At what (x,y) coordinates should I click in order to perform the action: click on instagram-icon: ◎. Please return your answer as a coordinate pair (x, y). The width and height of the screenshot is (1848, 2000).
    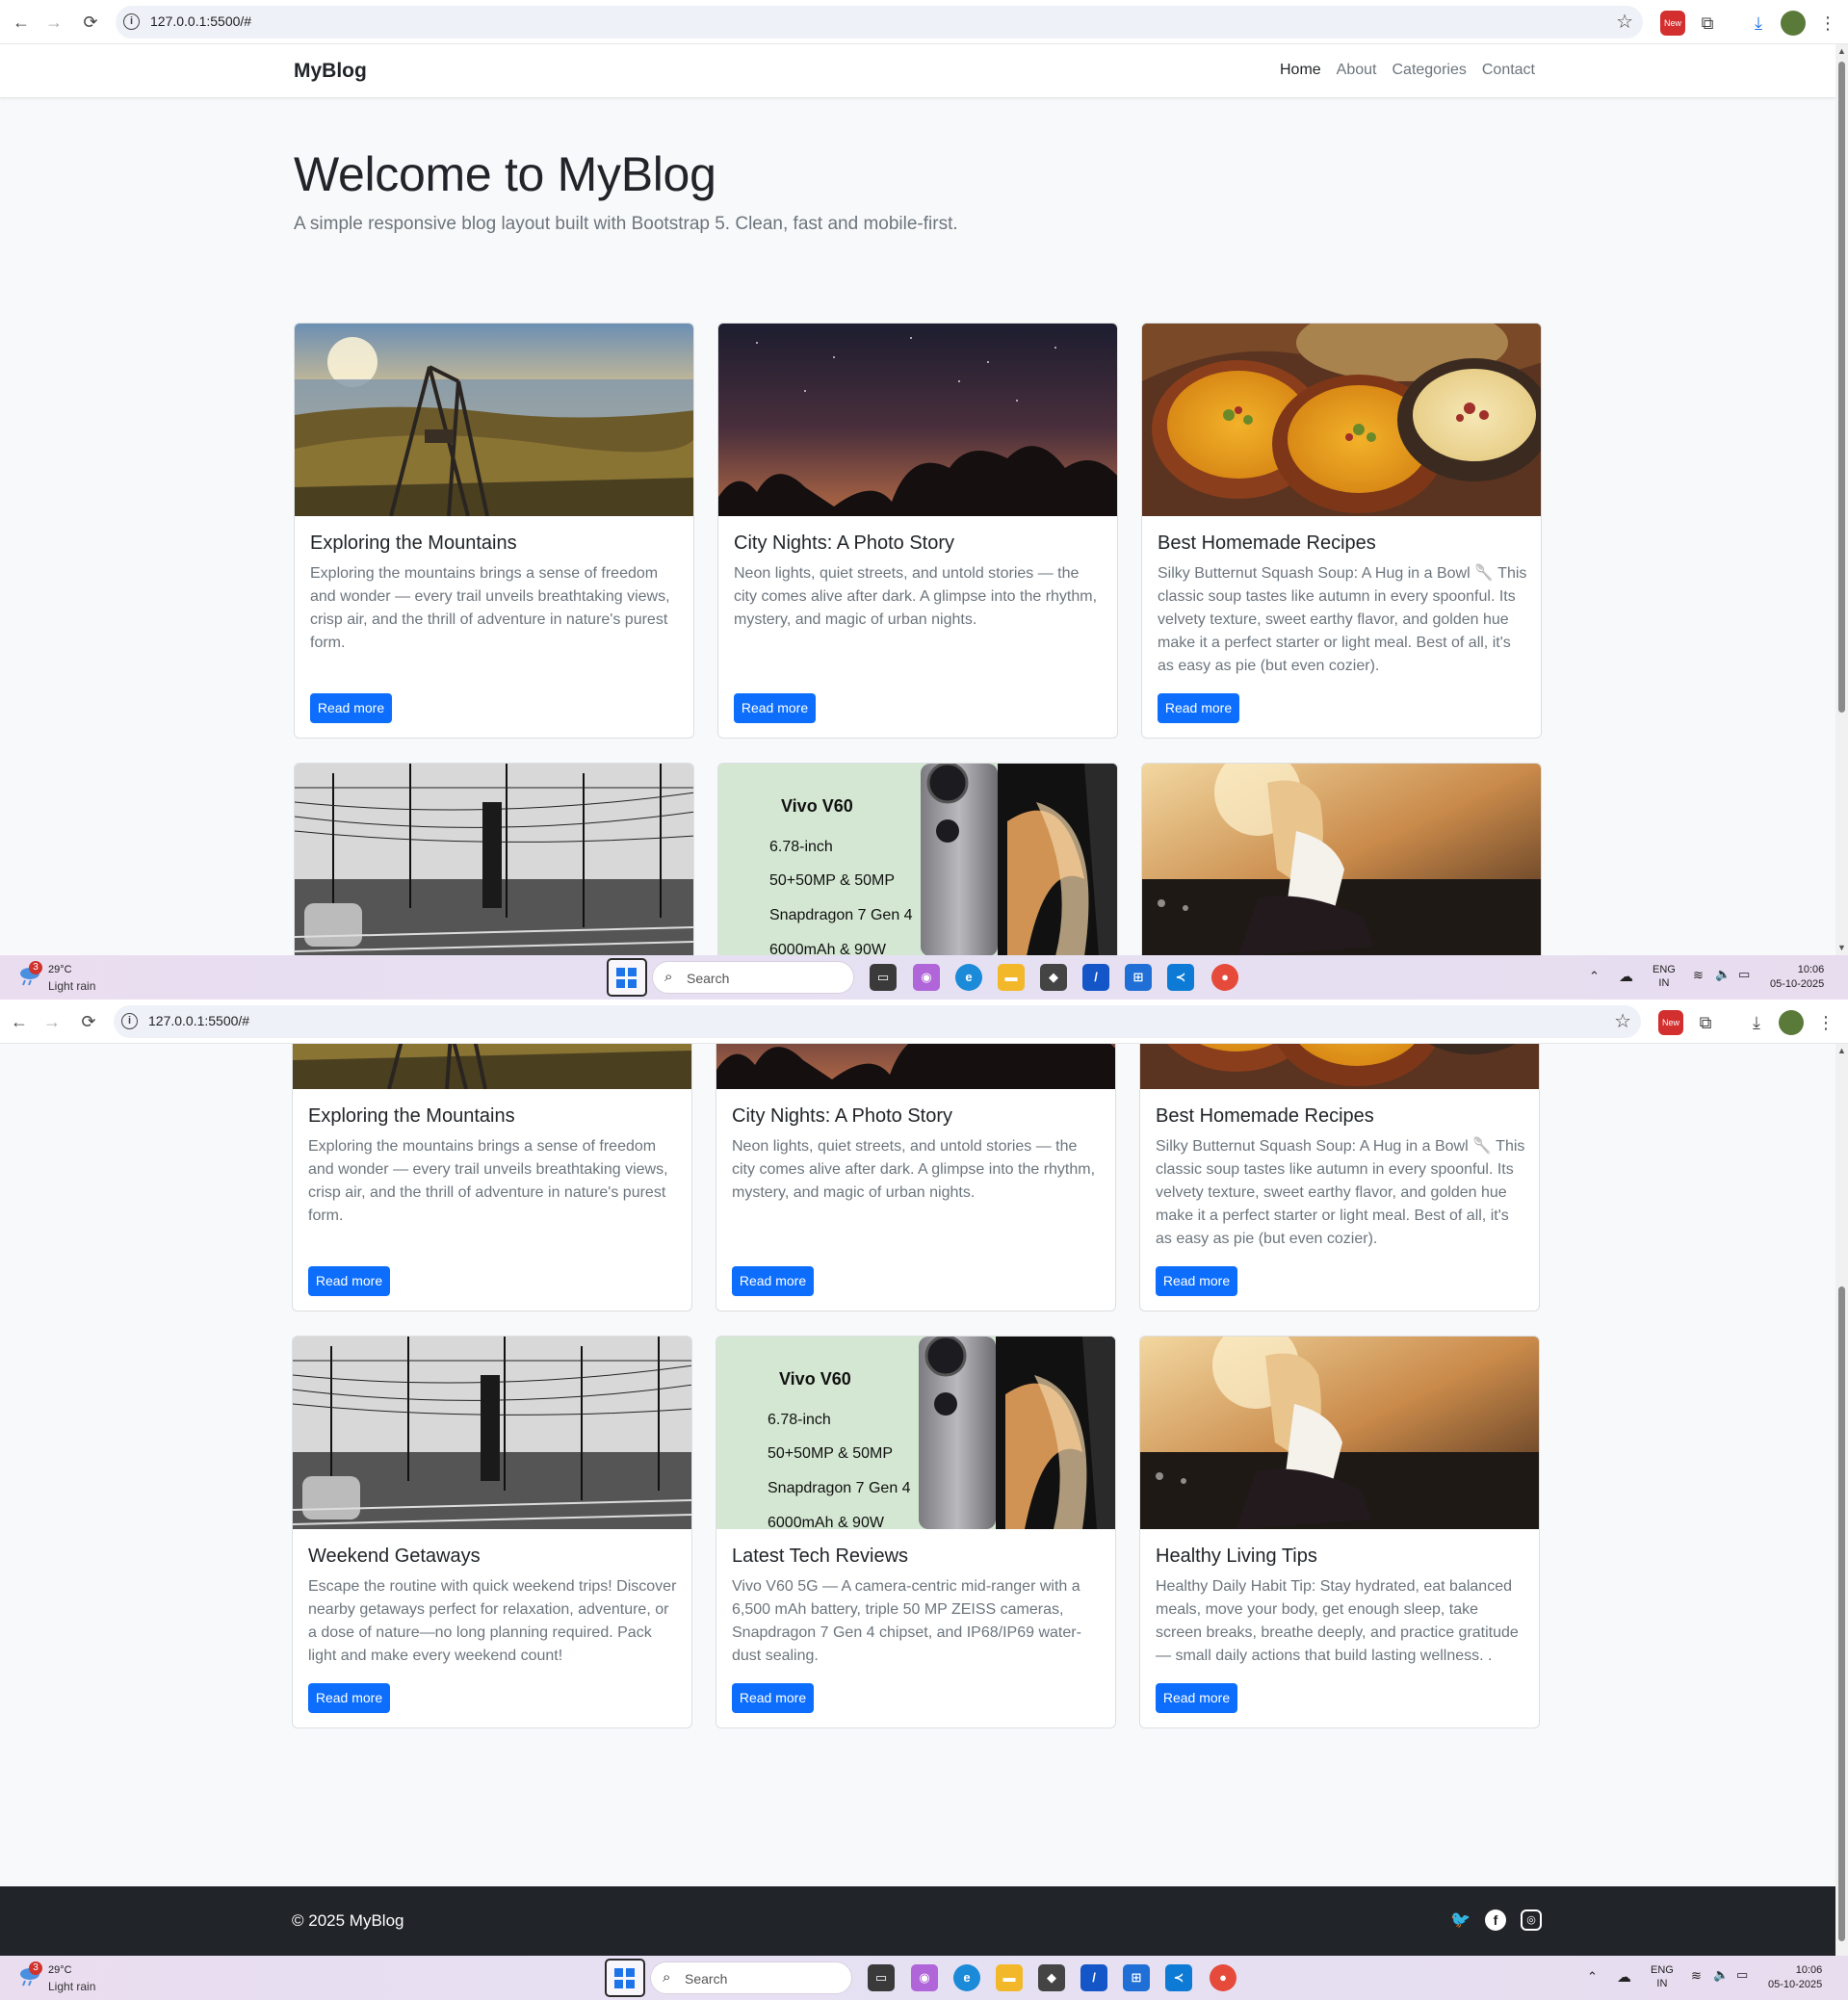
    Looking at the image, I should click on (1531, 1920).